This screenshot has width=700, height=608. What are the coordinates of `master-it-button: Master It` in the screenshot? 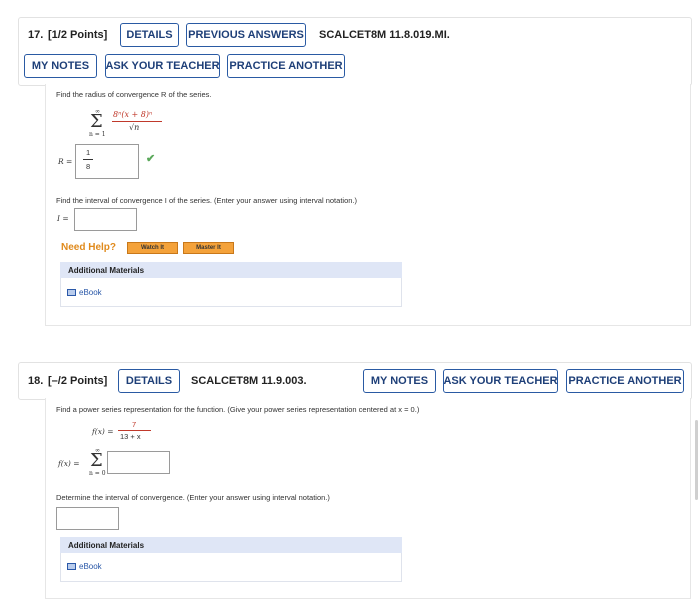 It's located at (208, 248).